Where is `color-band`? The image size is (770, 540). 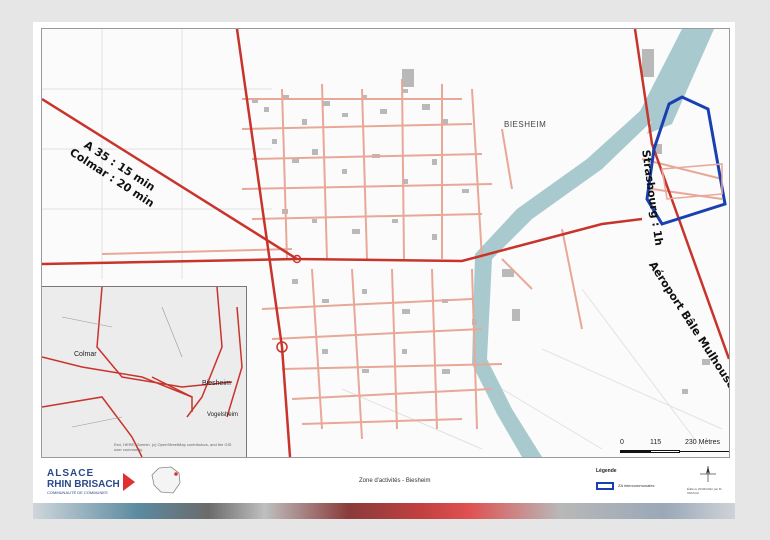 color-band is located at coordinates (384, 511).